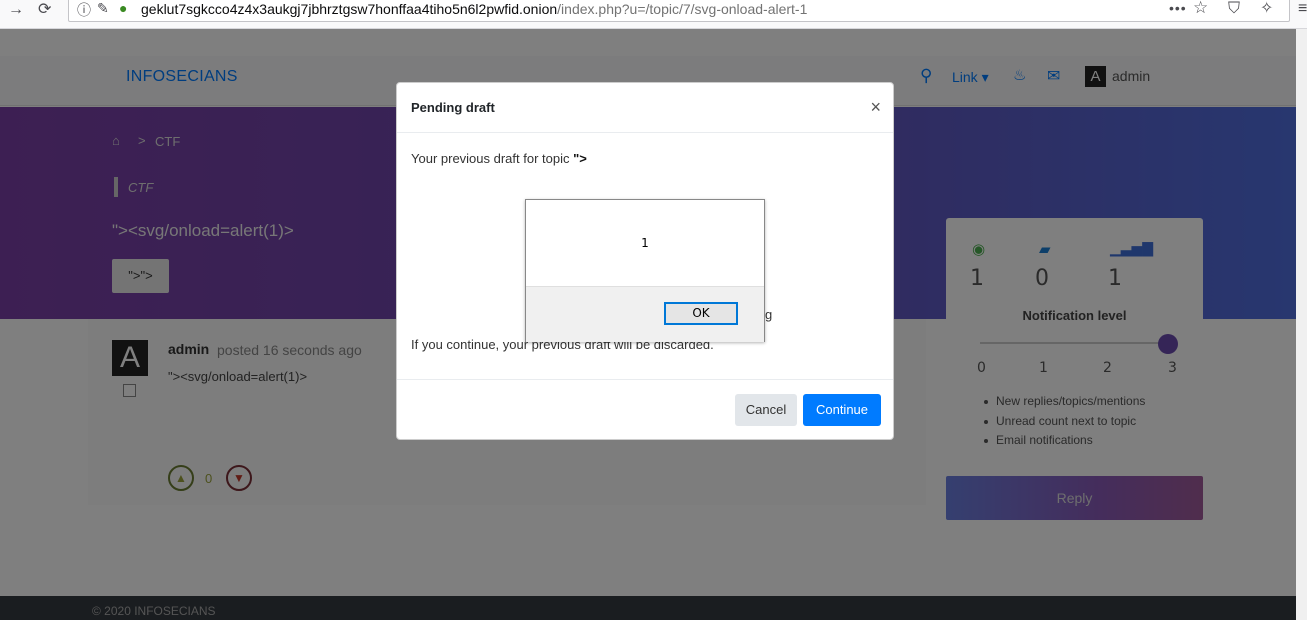  I want to click on alert-button-bar: OK, so click(645, 314).